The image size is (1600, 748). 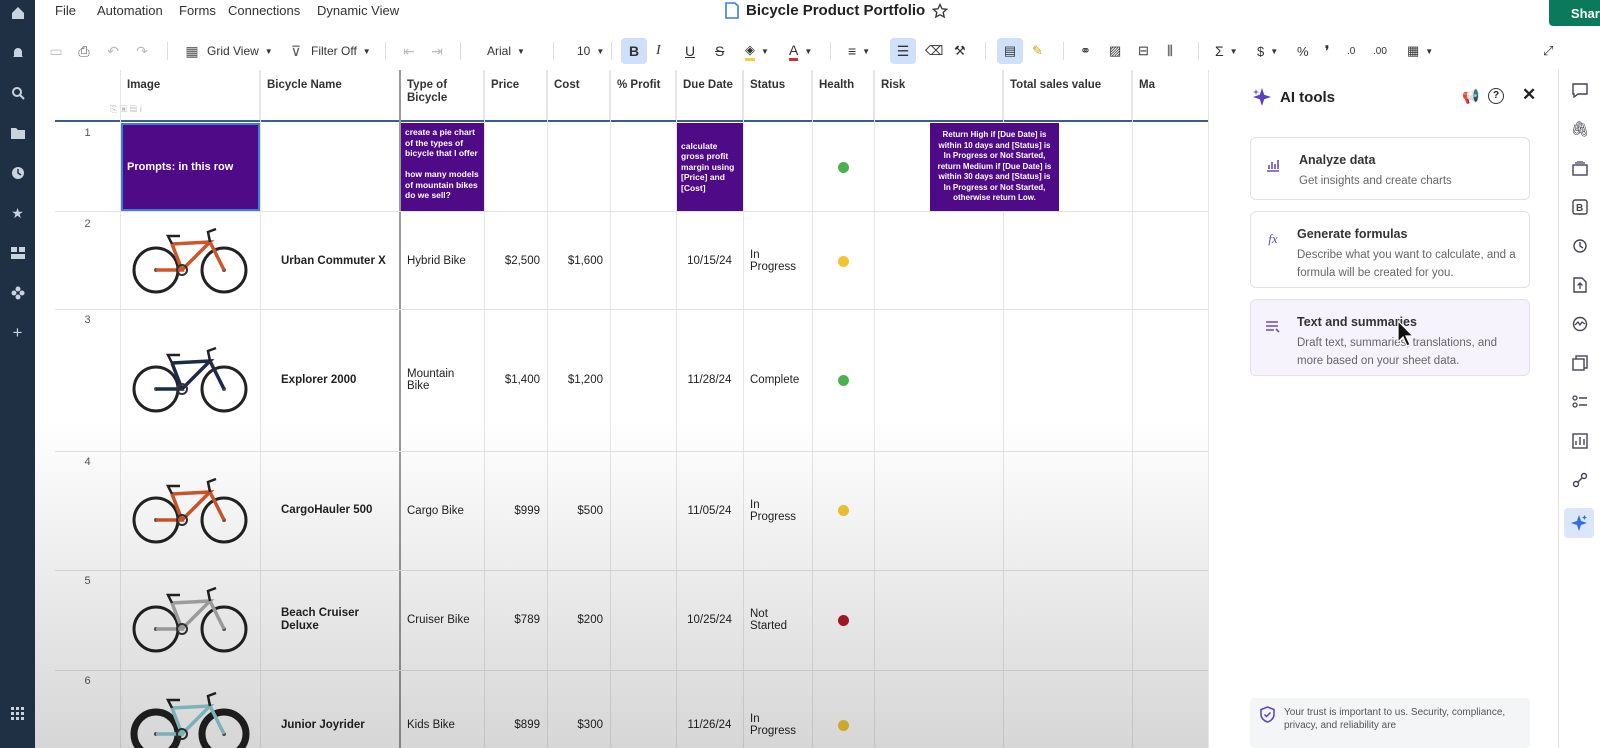 What do you see at coordinates (515, 380) in the screenshot?
I see `price-cell: $1,400` at bounding box center [515, 380].